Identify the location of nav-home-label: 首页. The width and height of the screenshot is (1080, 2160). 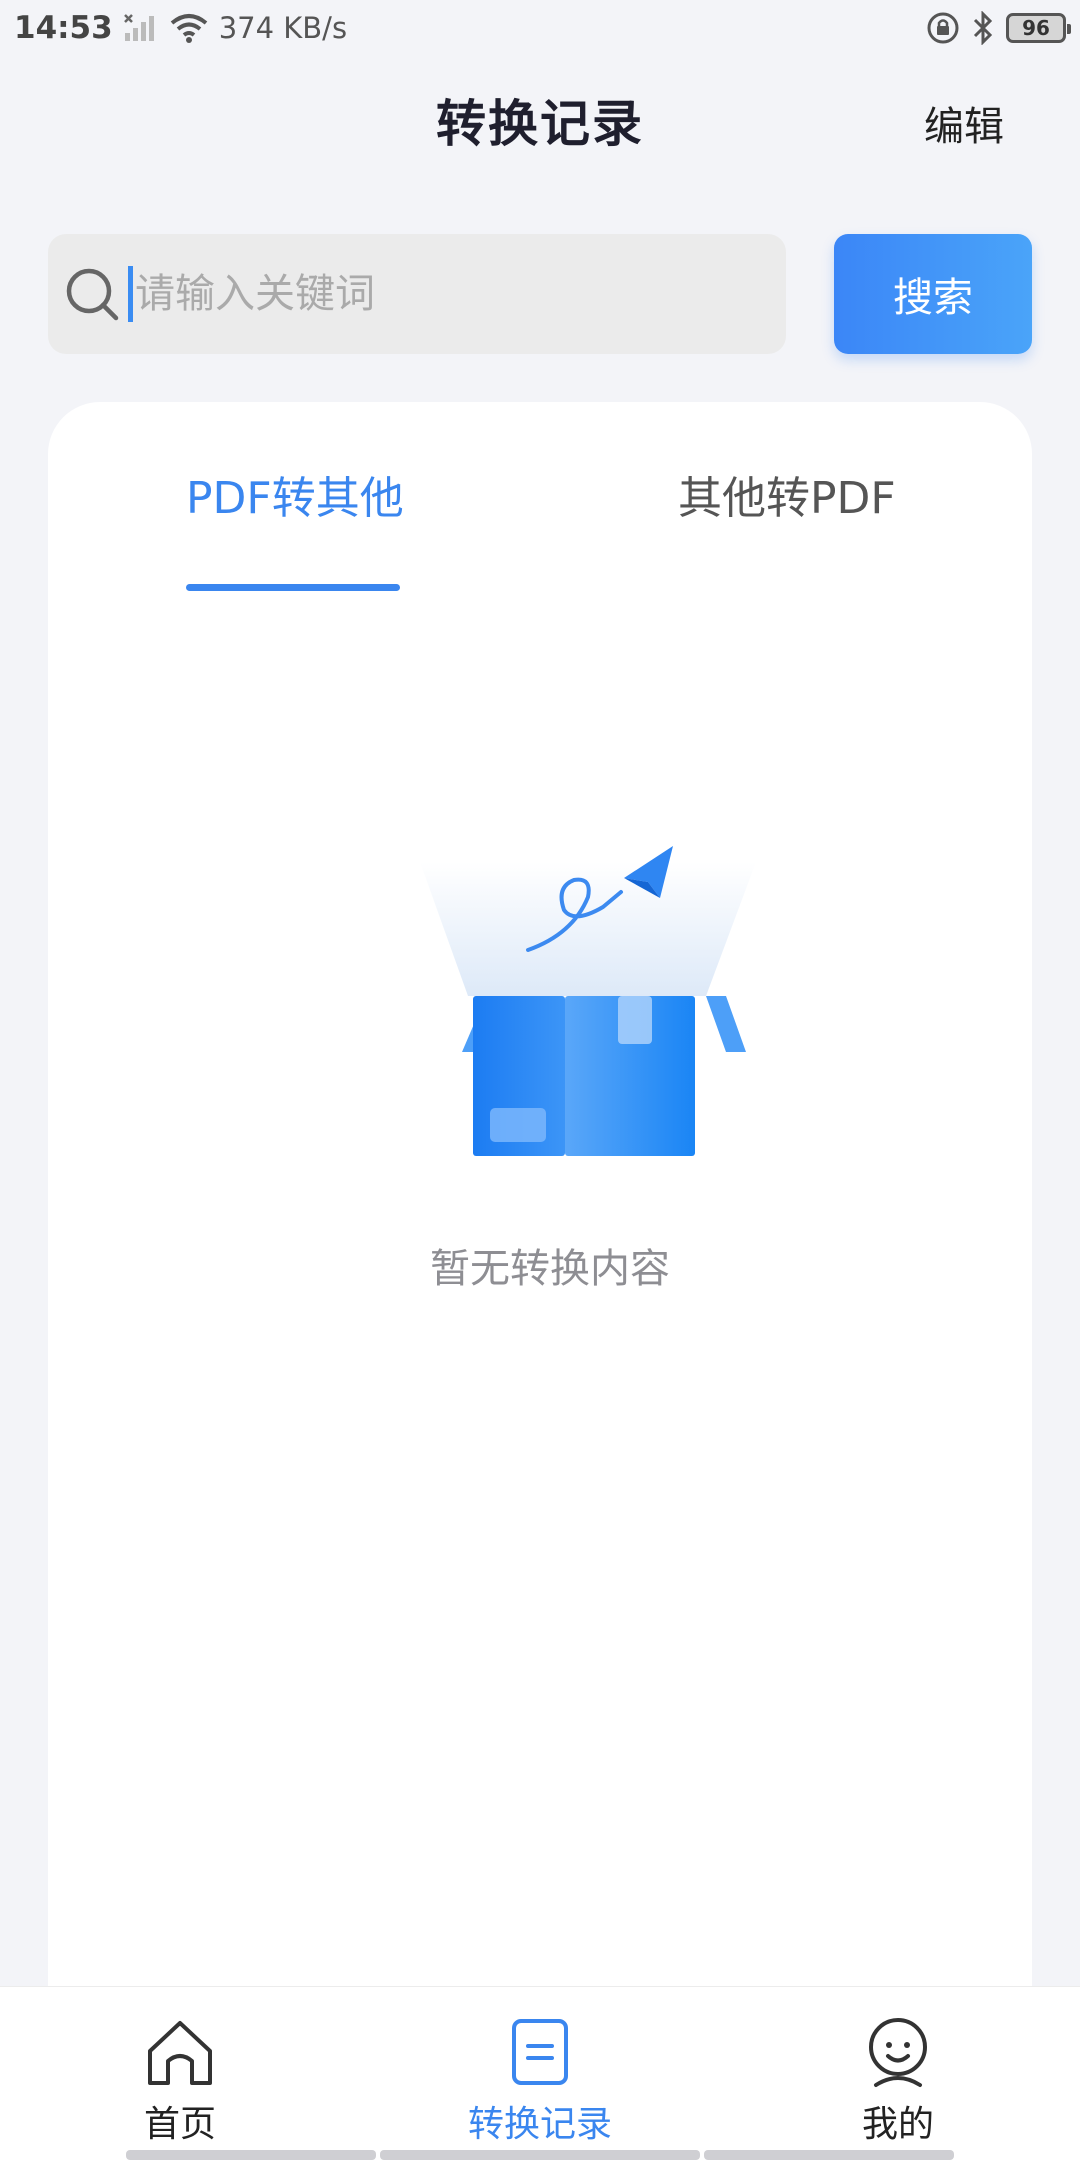
(179, 2124).